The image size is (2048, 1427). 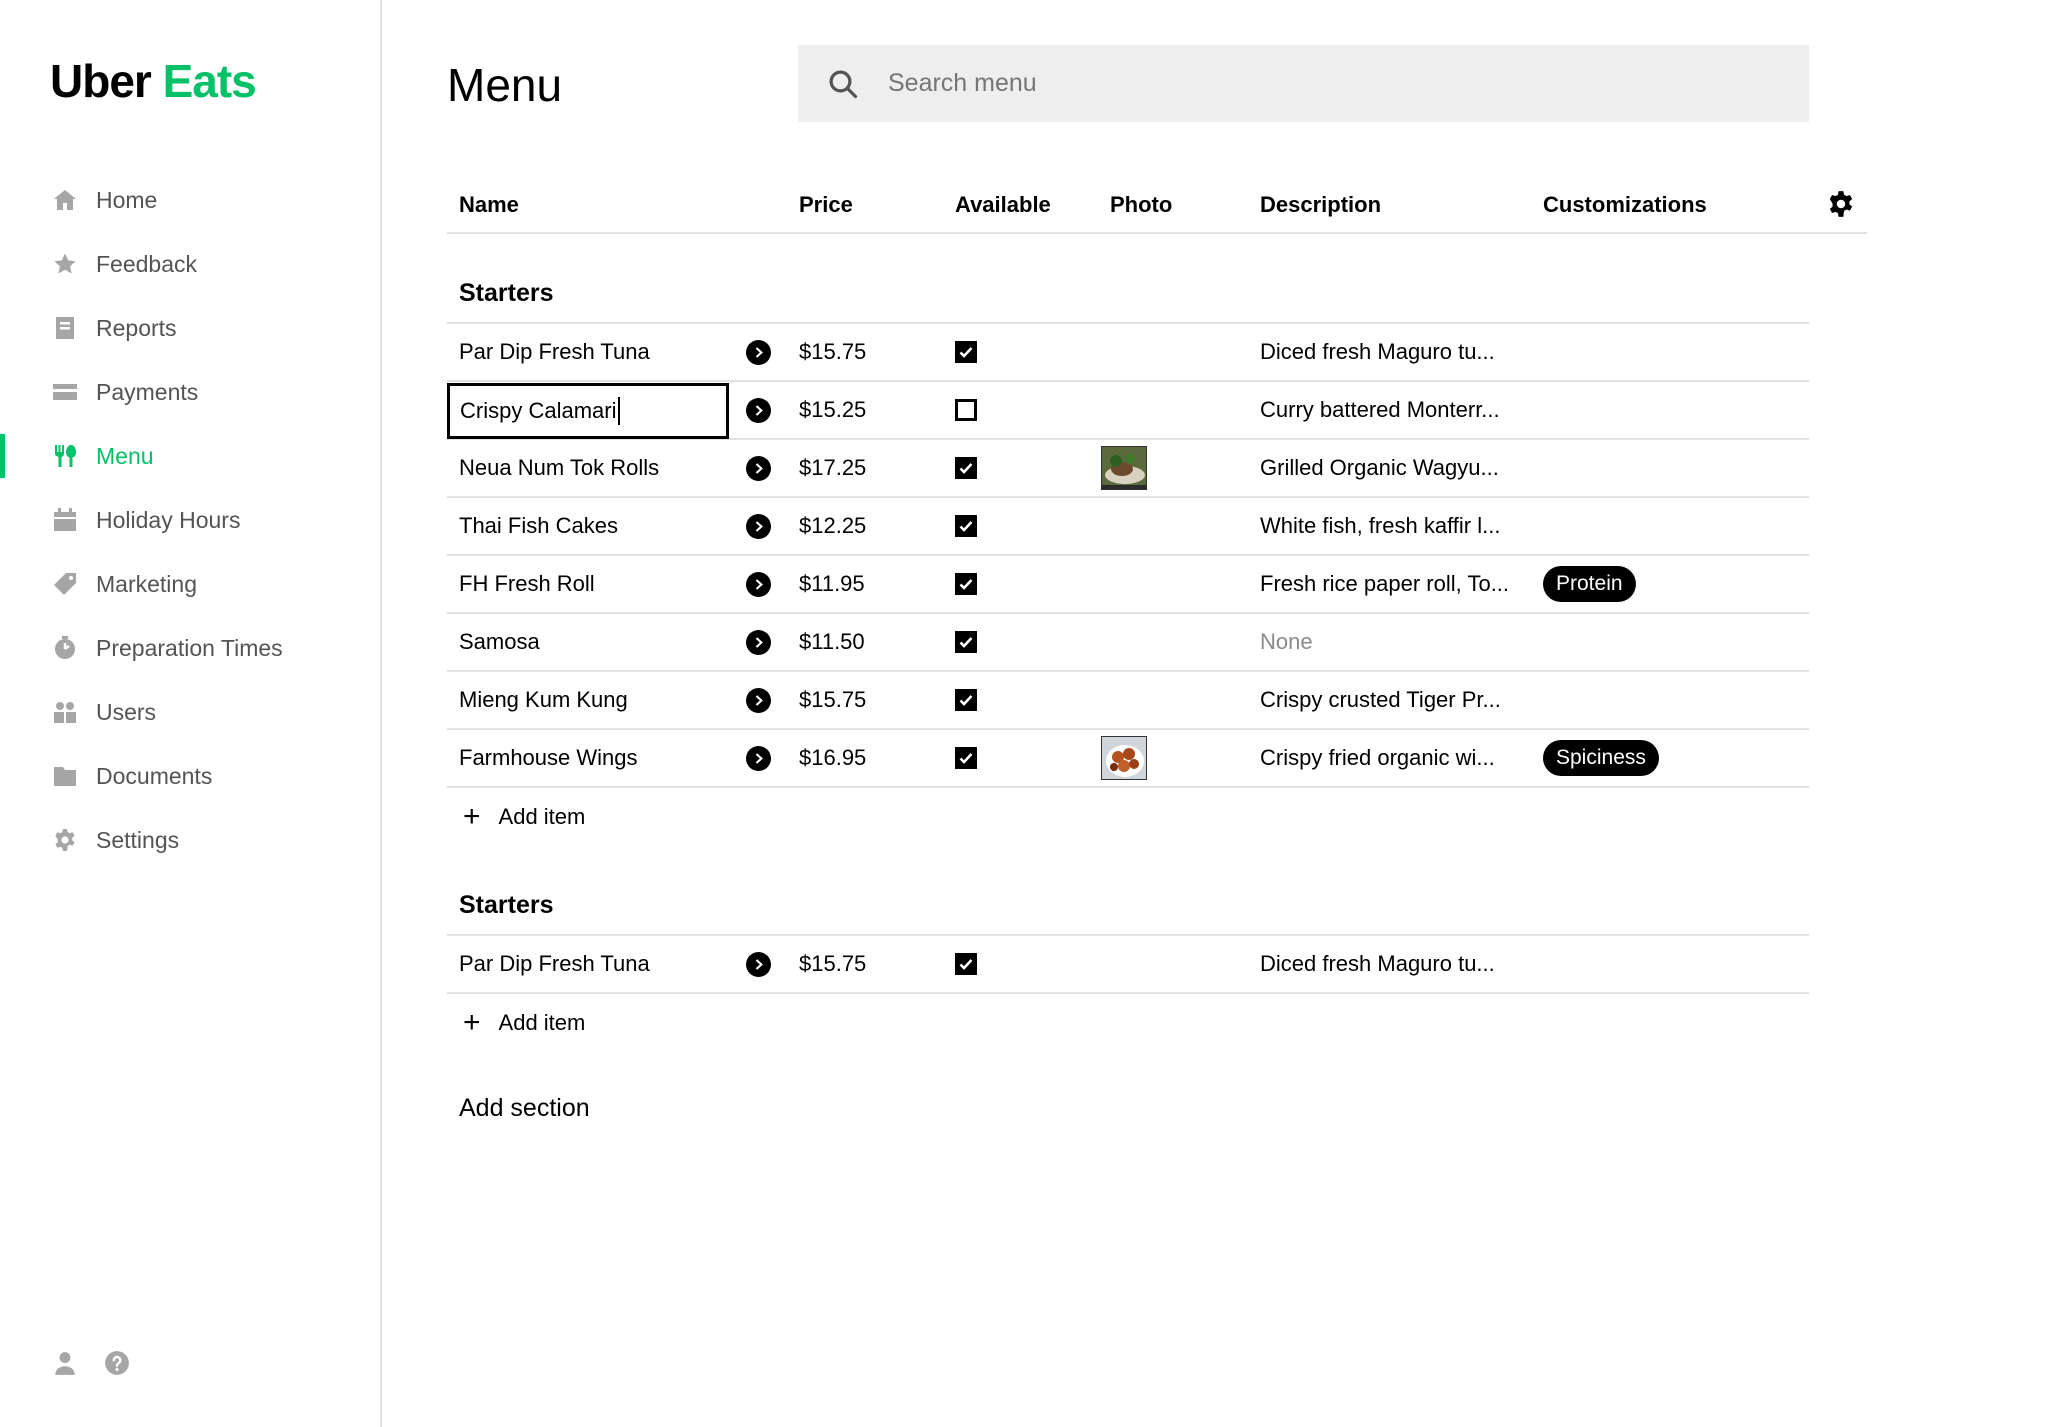 I want to click on search-input, so click(x=1338, y=83).